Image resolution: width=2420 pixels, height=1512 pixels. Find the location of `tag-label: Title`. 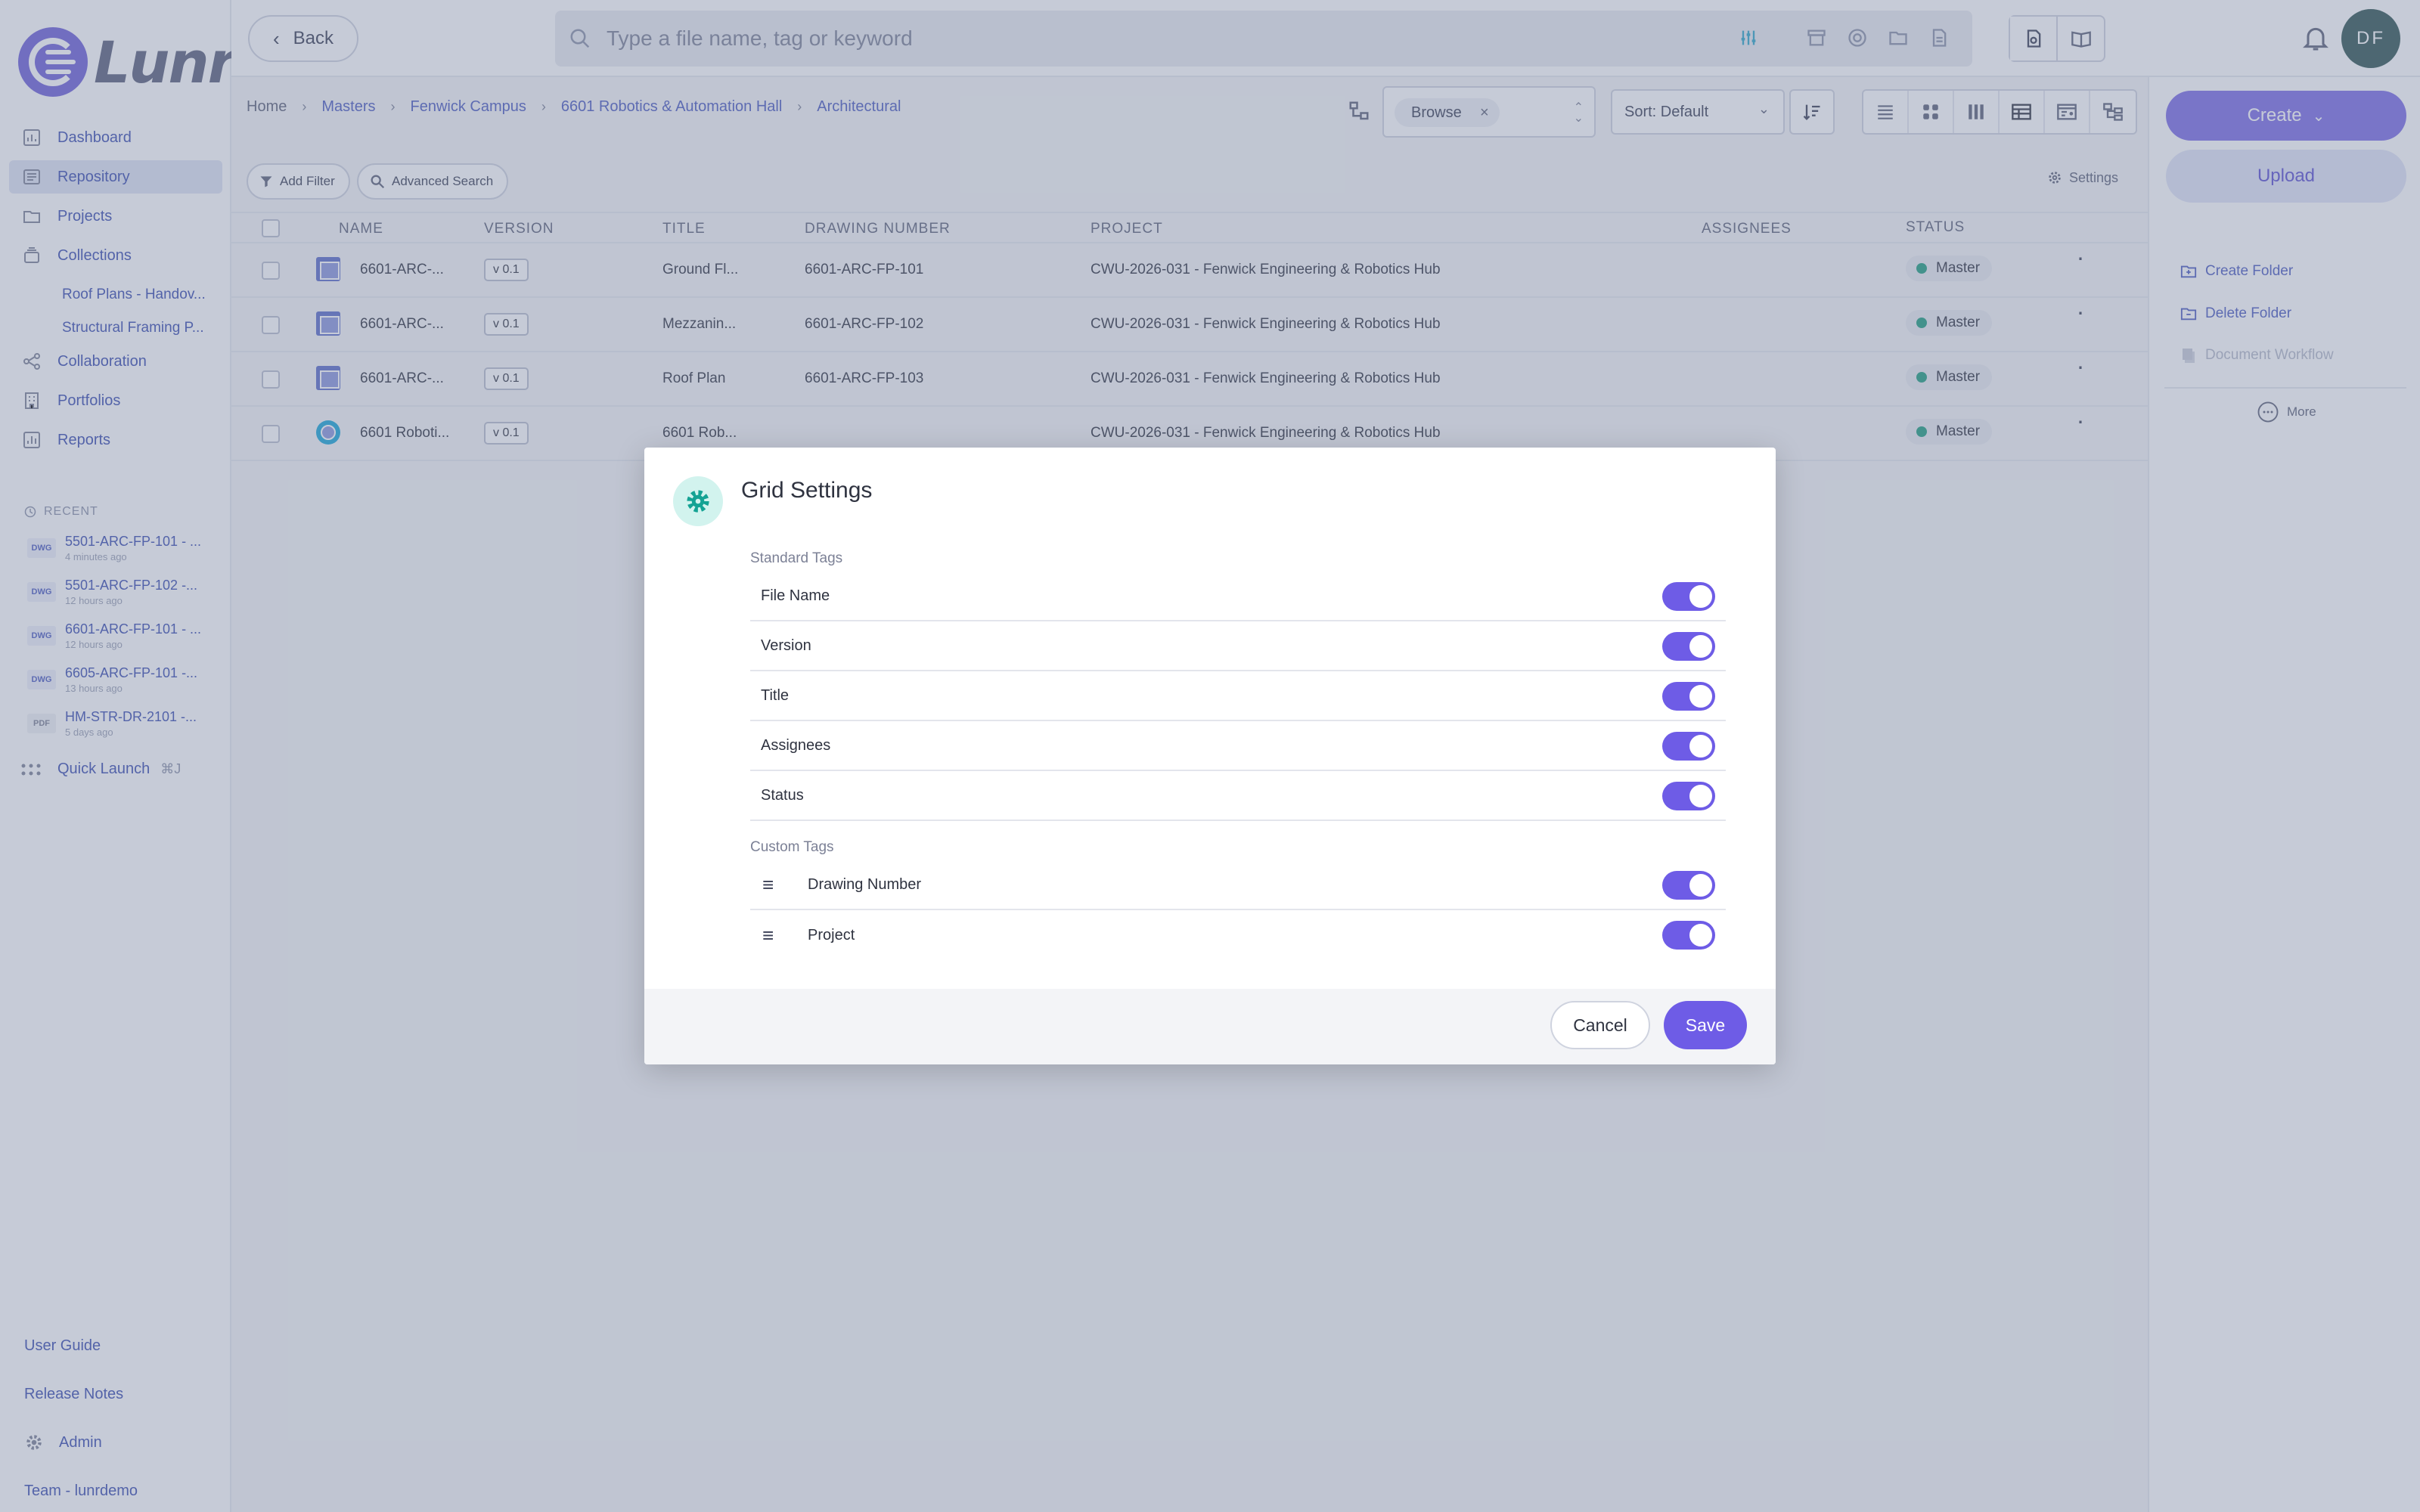

tag-label: Title is located at coordinates (775, 695).